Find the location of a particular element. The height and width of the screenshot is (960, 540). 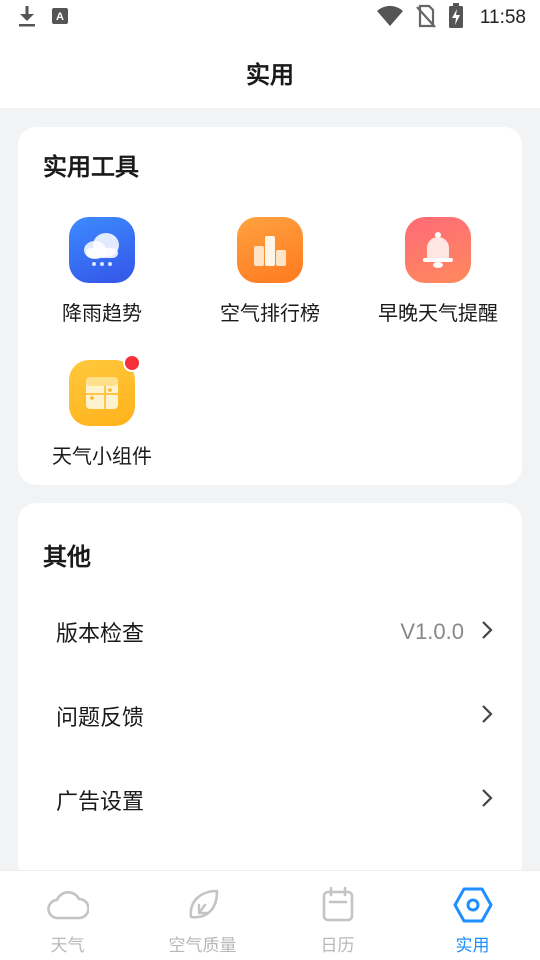

feedback-row: 问题反馈 is located at coordinates (270, 716).